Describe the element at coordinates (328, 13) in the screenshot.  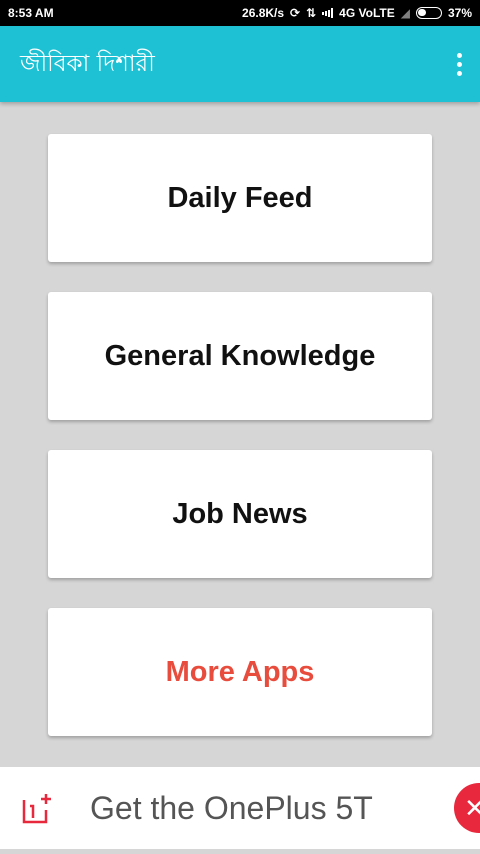
I see `signal-icon` at that location.